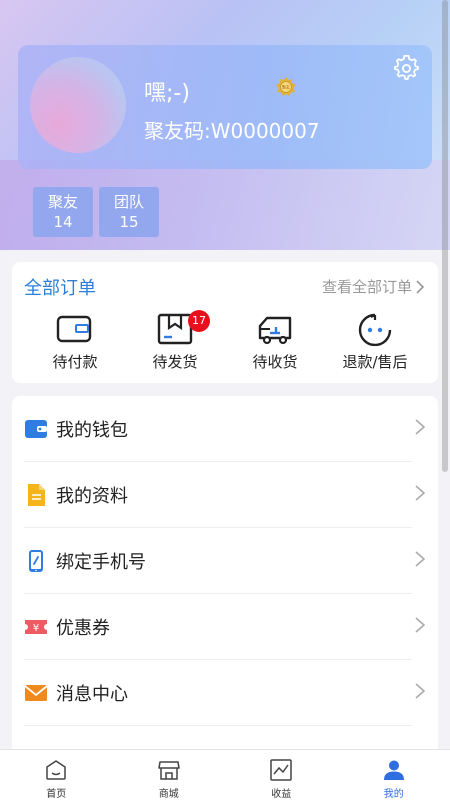 The height and width of the screenshot is (800, 450). Describe the element at coordinates (36, 494) in the screenshot. I see `document-icon` at that location.